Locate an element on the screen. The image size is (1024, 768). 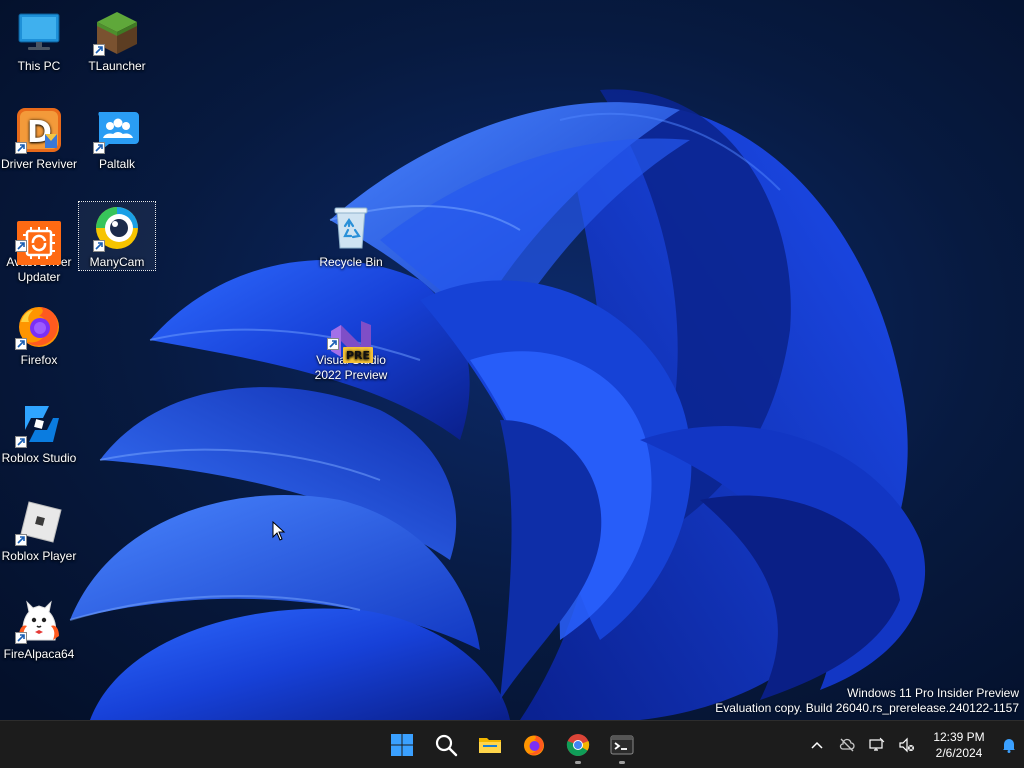
firefox-taskbar-button is located at coordinates (534, 745).